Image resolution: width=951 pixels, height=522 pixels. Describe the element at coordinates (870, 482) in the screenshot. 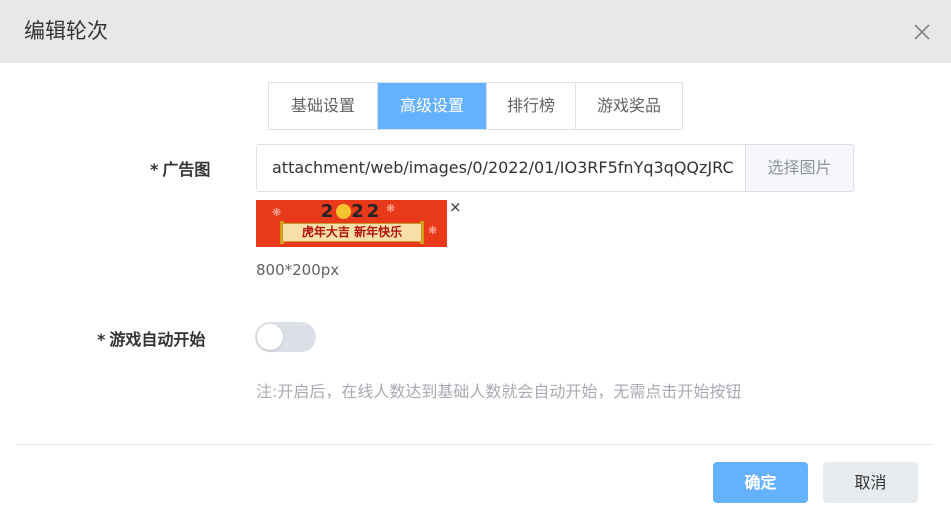

I see `cancel-button: 取消` at that location.